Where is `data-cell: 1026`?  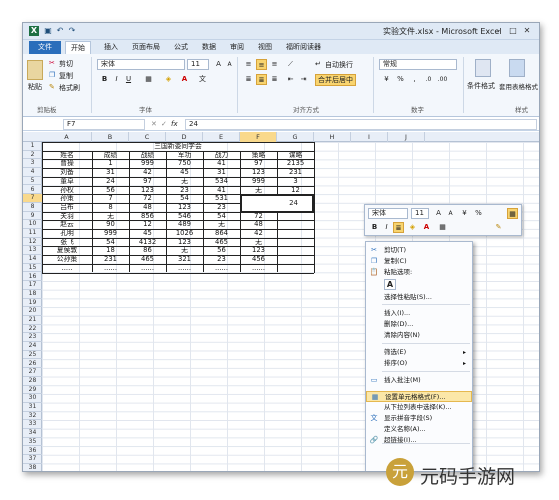 data-cell: 1026 is located at coordinates (184, 233).